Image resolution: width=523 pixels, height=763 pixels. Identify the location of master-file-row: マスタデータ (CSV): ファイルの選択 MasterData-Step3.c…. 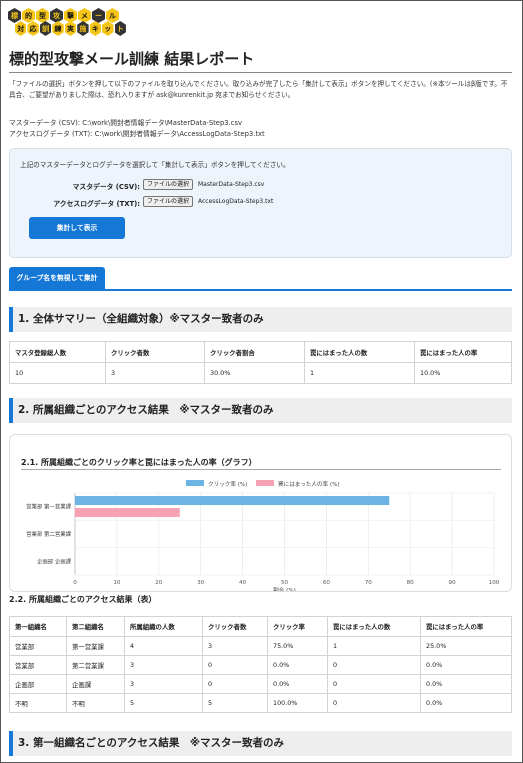
(261, 185).